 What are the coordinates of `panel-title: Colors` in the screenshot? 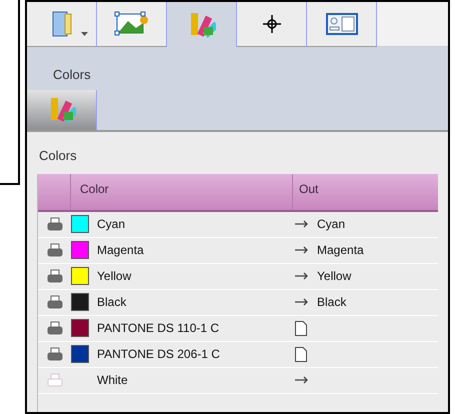 It's located at (72, 75).